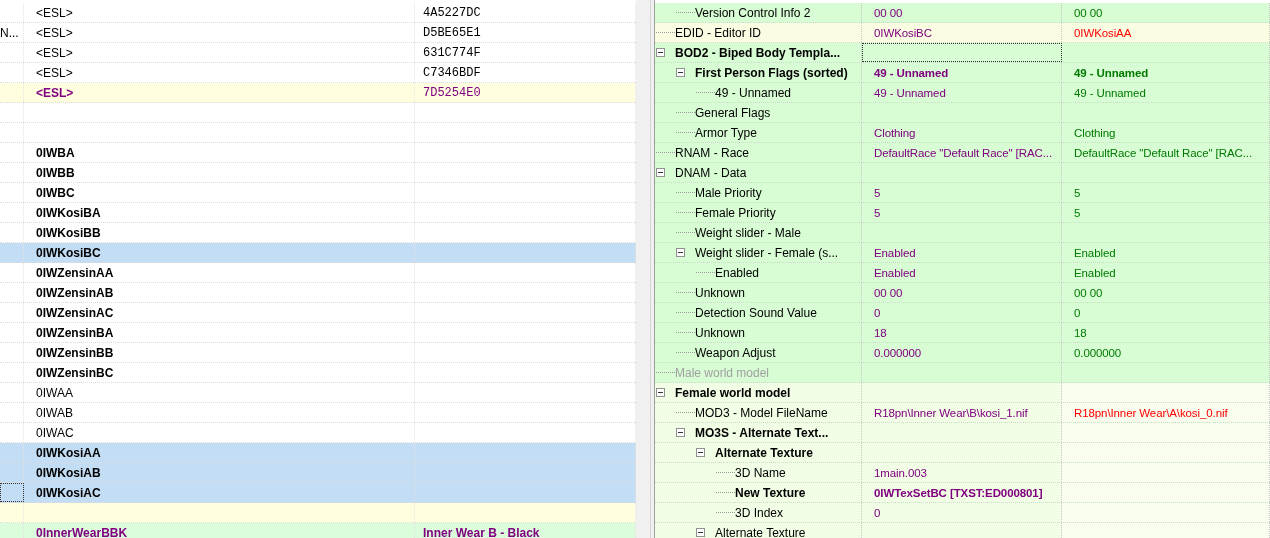  Describe the element at coordinates (962, 233) in the screenshot. I see `tree-row: Weight slider - Male` at that location.